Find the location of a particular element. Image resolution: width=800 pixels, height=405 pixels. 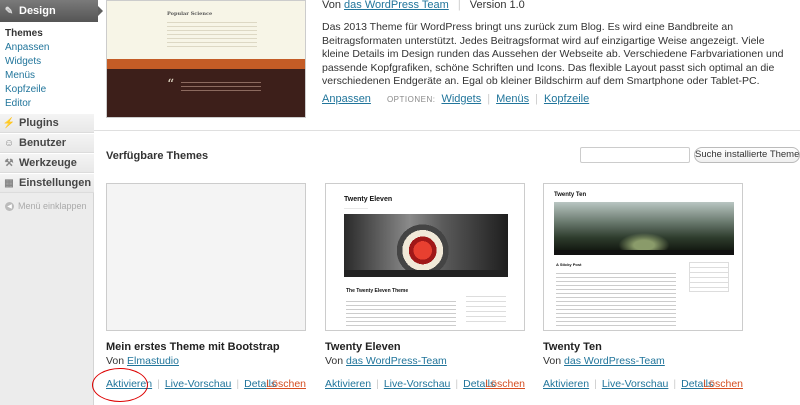

screenshot-tagline-line: ———————— is located at coordinates (356, 208).